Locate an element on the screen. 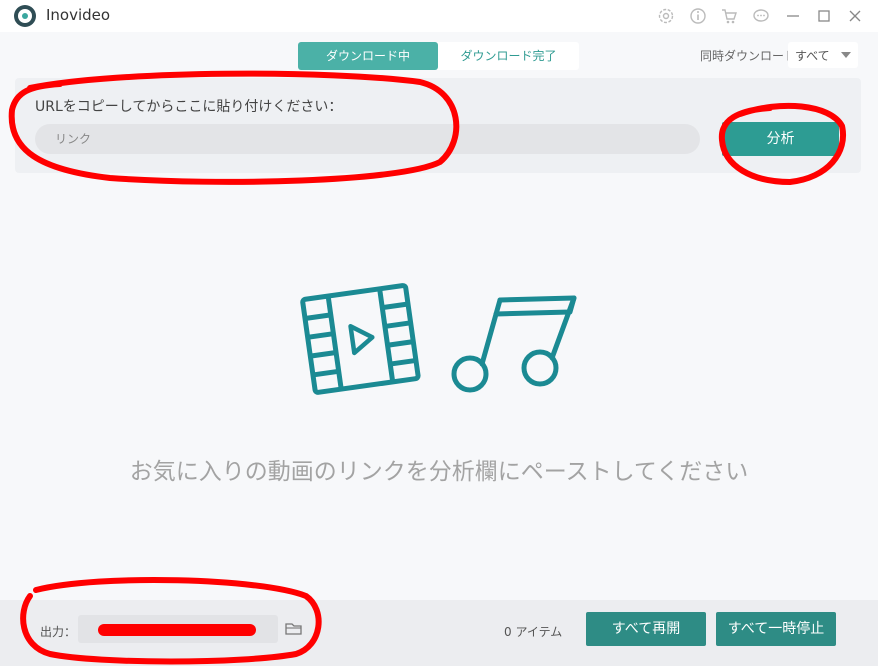 This screenshot has height=666, width=878. chat-icon is located at coordinates (761, 16).